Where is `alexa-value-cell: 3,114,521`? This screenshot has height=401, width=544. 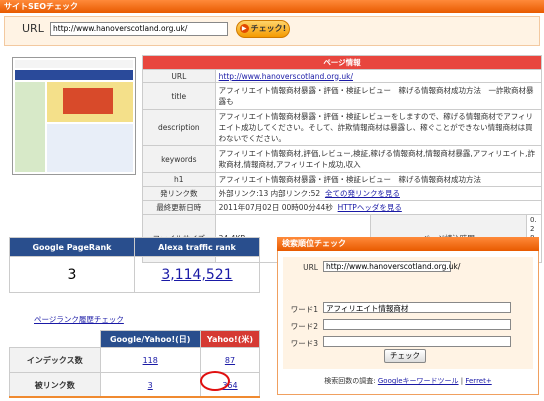 alexa-value-cell: 3,114,521 is located at coordinates (197, 274).